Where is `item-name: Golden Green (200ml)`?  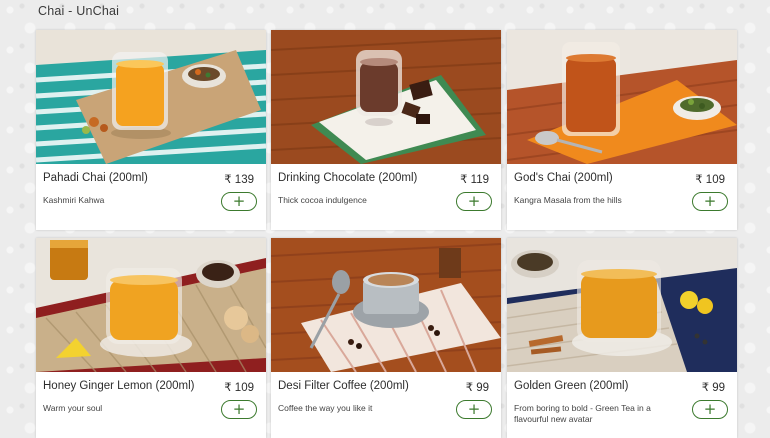
item-name: Golden Green (200ml) is located at coordinates (571, 386).